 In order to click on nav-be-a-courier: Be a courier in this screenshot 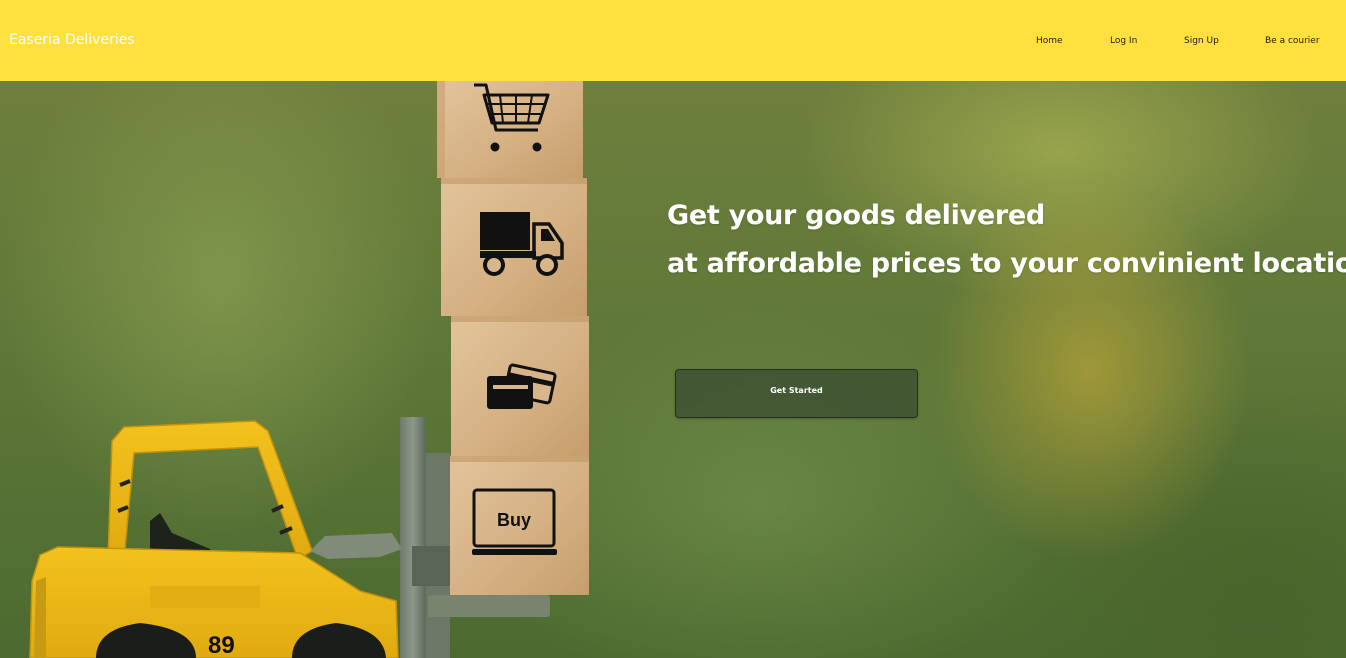, I will do `click(1292, 41)`.